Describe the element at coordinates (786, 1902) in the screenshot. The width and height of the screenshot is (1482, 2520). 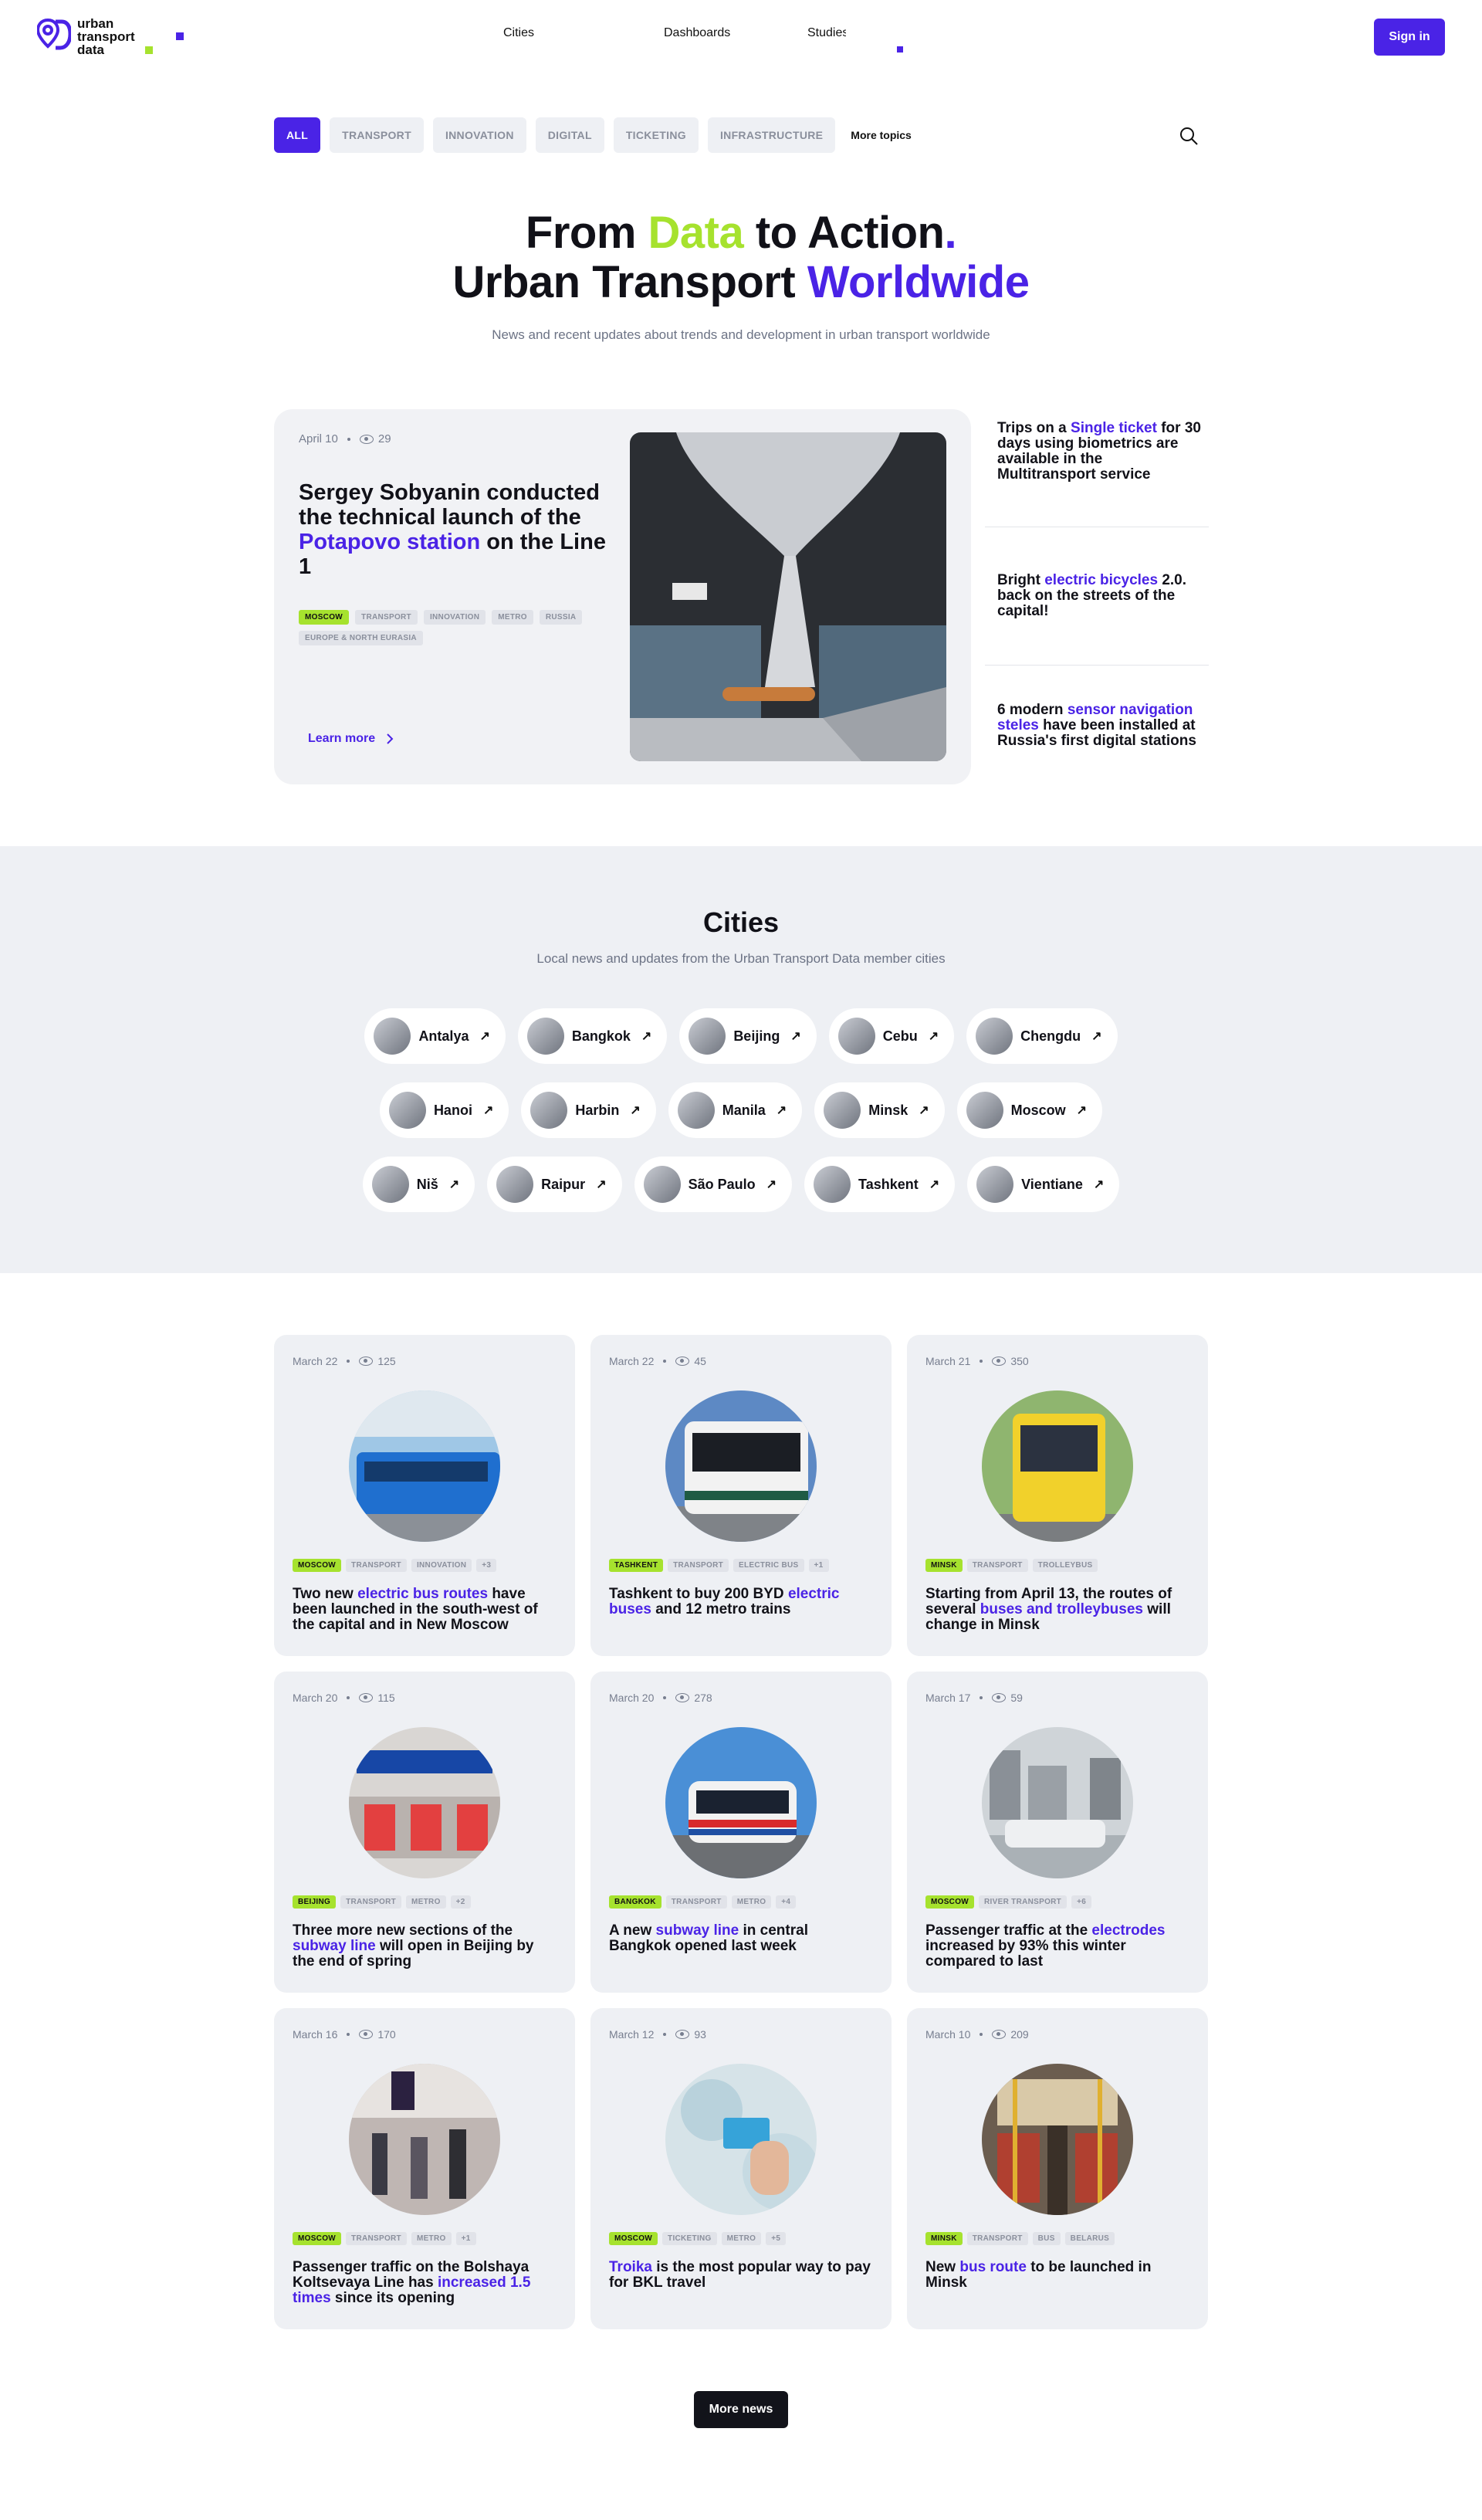
I see `tag: +4` at that location.